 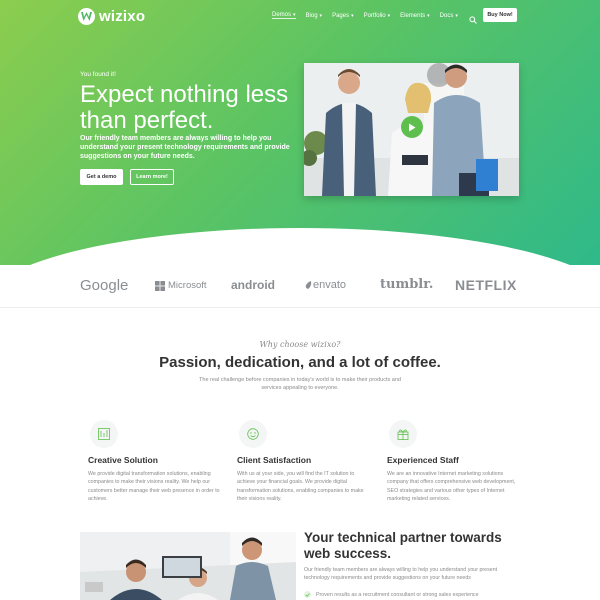 I want to click on menu-label: Pages, so click(x=341, y=15).